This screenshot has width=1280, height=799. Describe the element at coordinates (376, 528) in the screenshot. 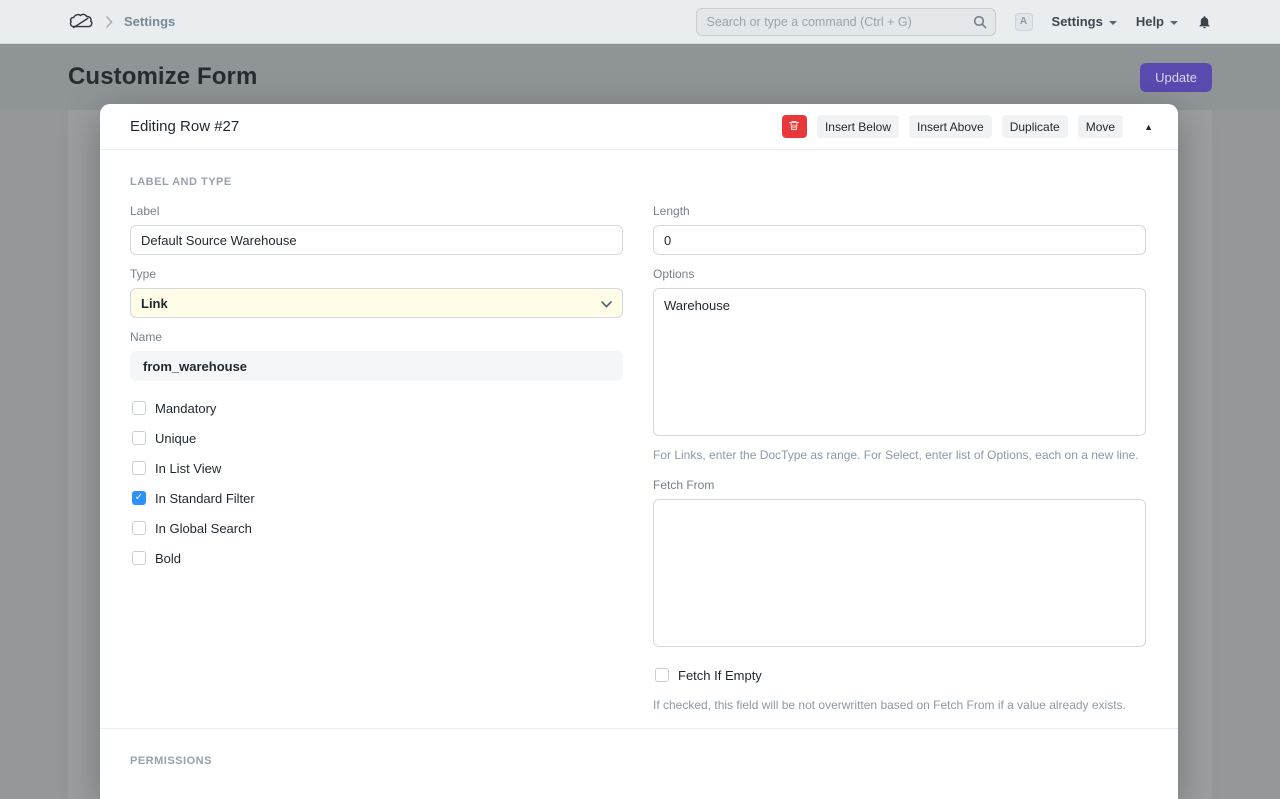

I see `checkbox-in-global-search: In Global Search` at that location.